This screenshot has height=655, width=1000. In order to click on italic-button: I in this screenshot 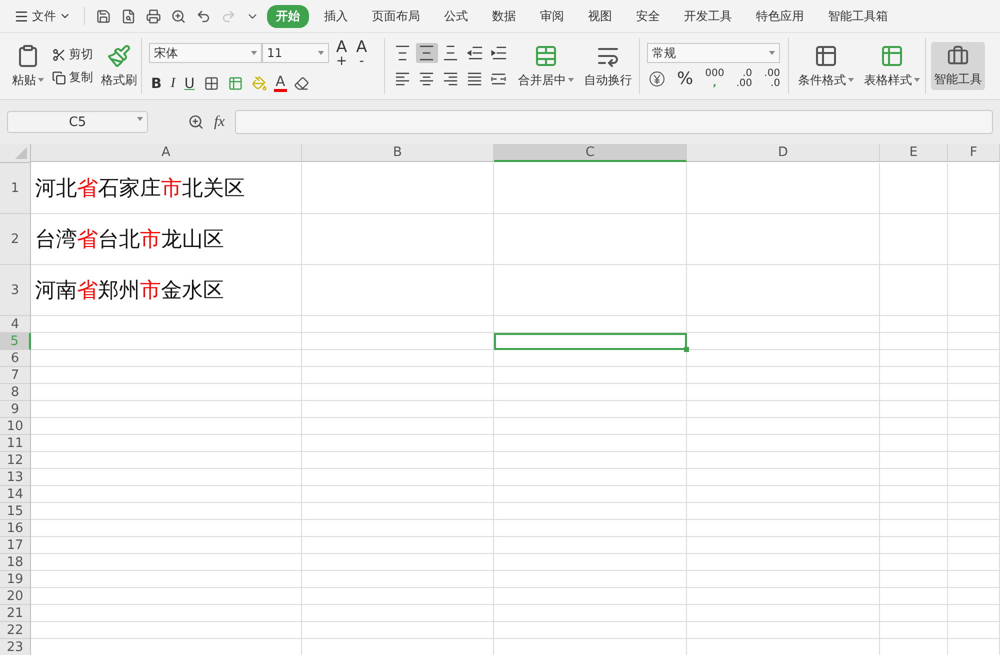, I will do `click(173, 83)`.